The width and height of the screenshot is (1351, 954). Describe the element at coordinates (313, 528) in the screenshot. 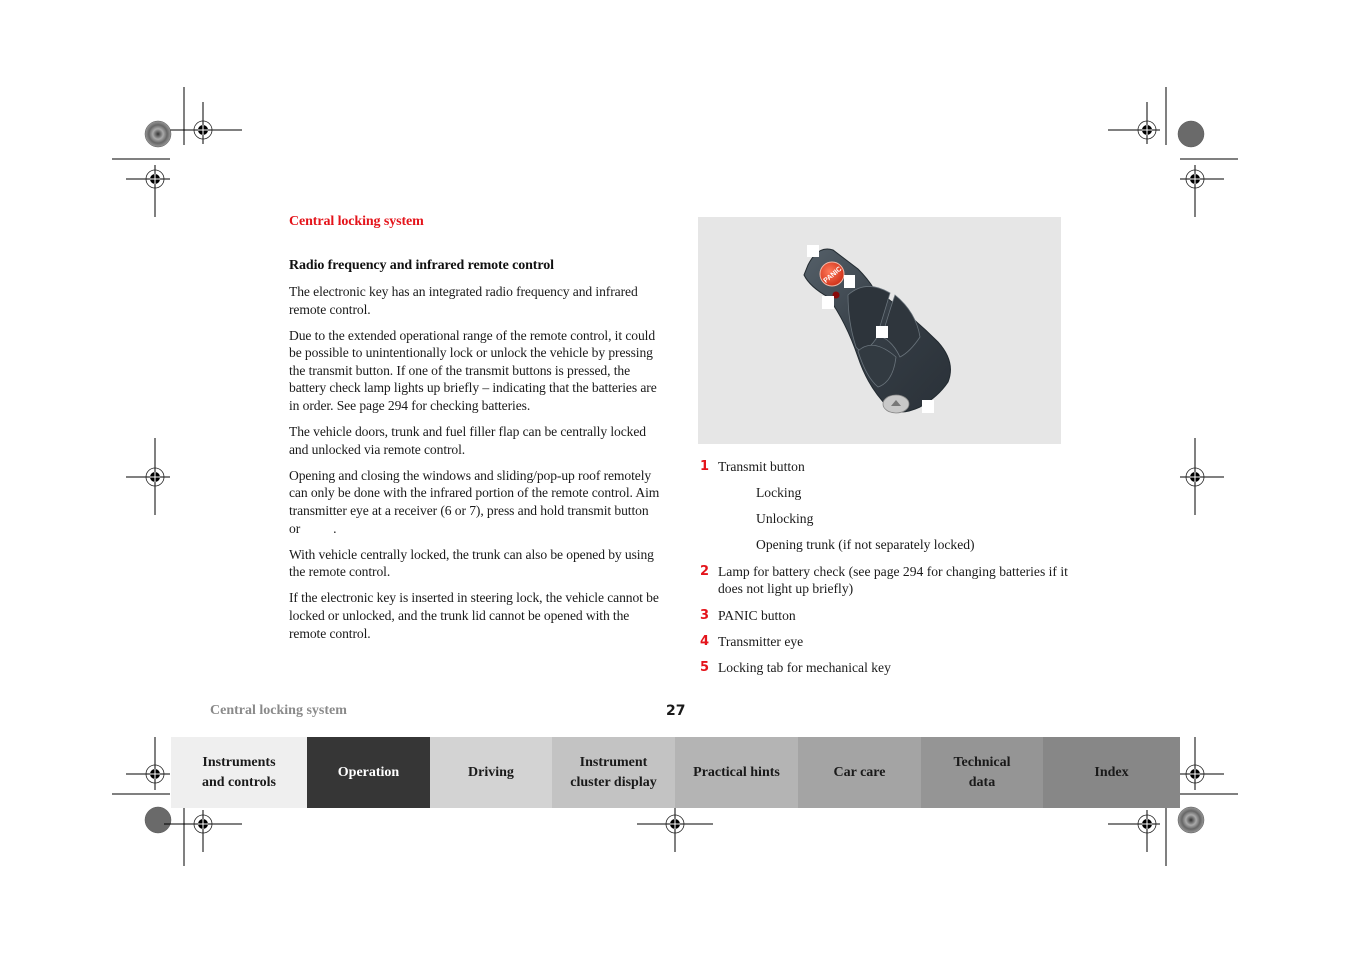

I see `paragraph-tail: or .` at that location.